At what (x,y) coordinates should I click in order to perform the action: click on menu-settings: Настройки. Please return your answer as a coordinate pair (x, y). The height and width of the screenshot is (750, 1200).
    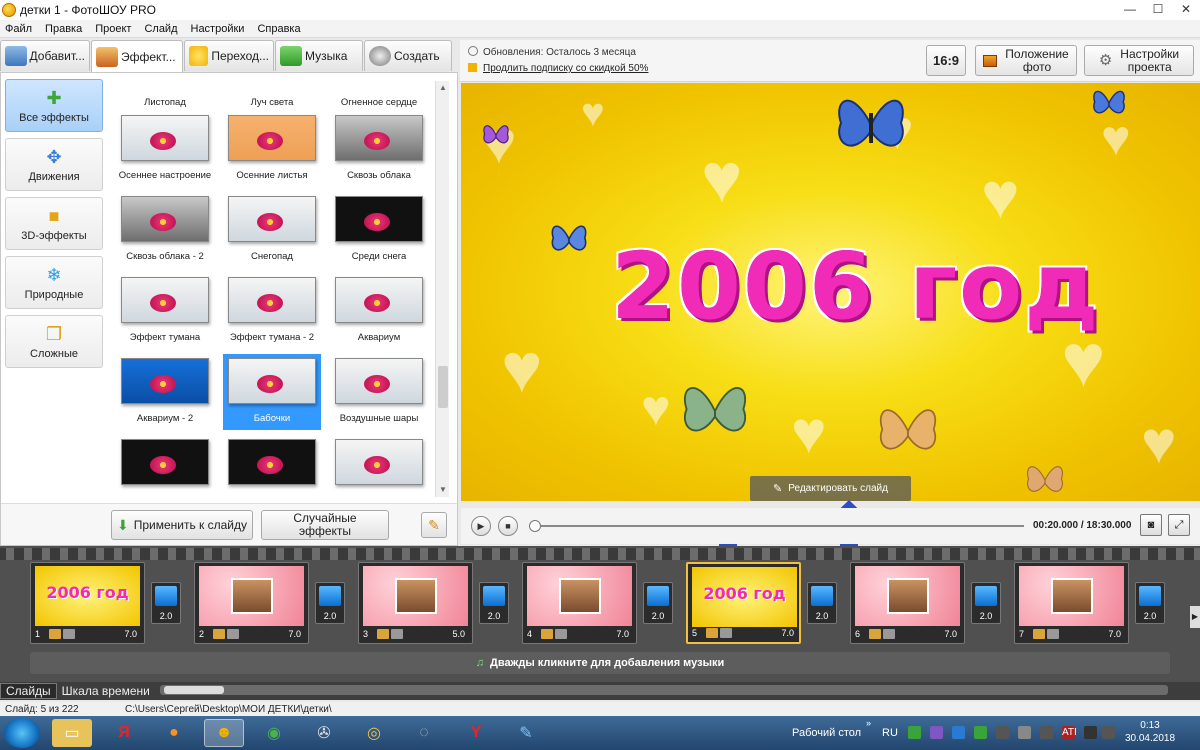
    Looking at the image, I should click on (218, 29).